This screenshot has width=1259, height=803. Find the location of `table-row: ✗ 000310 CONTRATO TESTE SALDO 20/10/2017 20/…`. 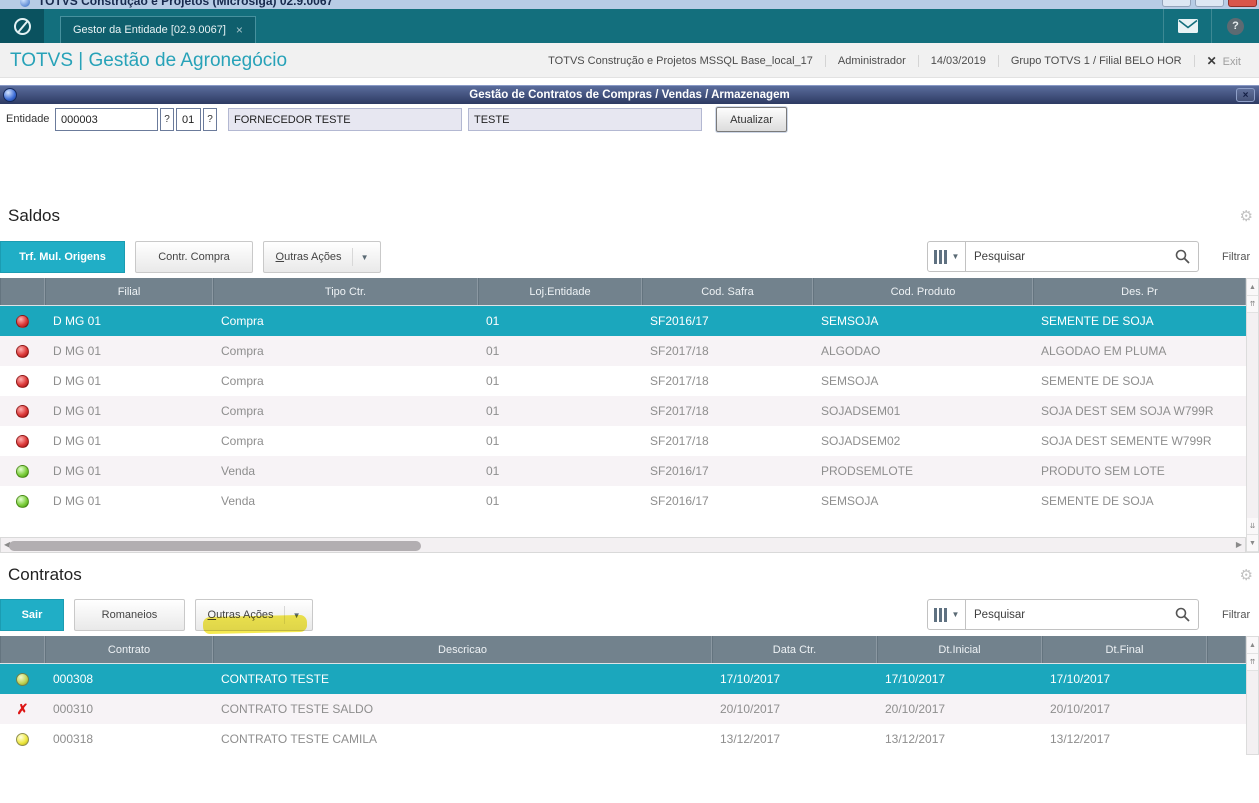

table-row: ✗ 000310 CONTRATO TESTE SALDO 20/10/2017 20/… is located at coordinates (623, 709).